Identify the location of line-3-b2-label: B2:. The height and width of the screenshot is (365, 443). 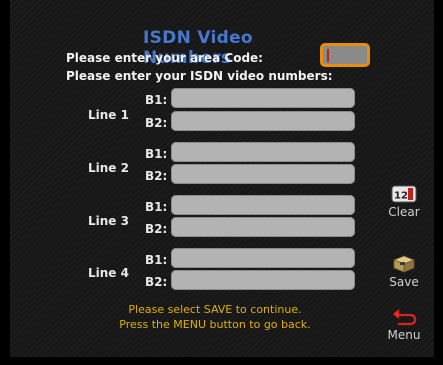
(156, 229).